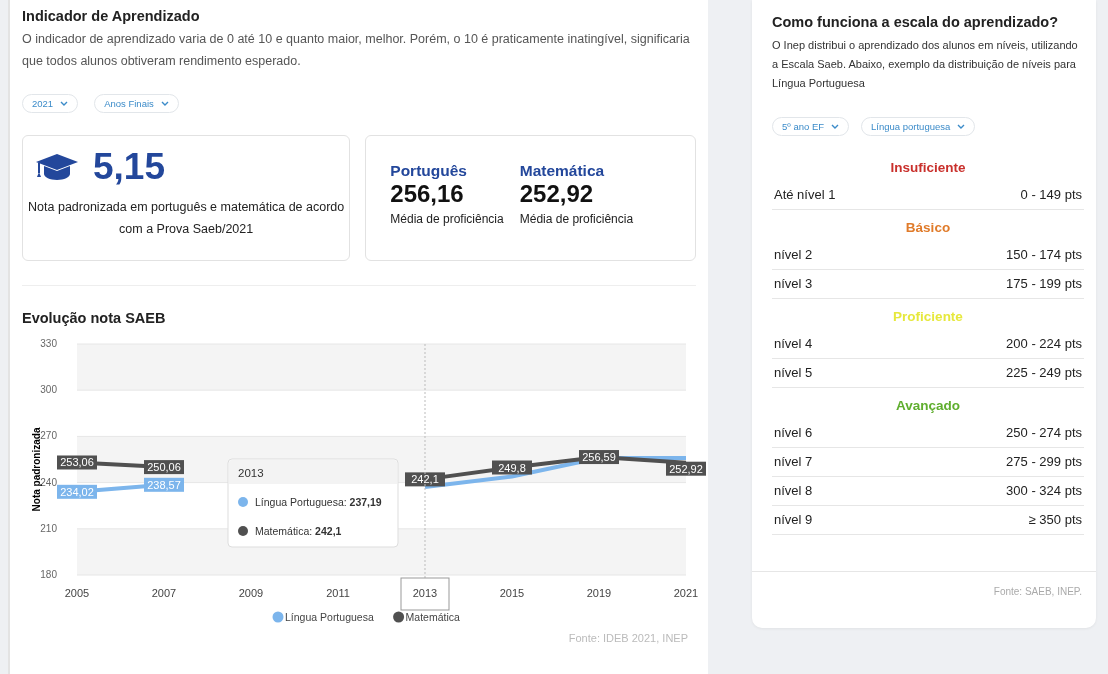 The height and width of the screenshot is (674, 1108). What do you see at coordinates (805, 194) in the screenshot?
I see `level-name: Até nível 1` at bounding box center [805, 194].